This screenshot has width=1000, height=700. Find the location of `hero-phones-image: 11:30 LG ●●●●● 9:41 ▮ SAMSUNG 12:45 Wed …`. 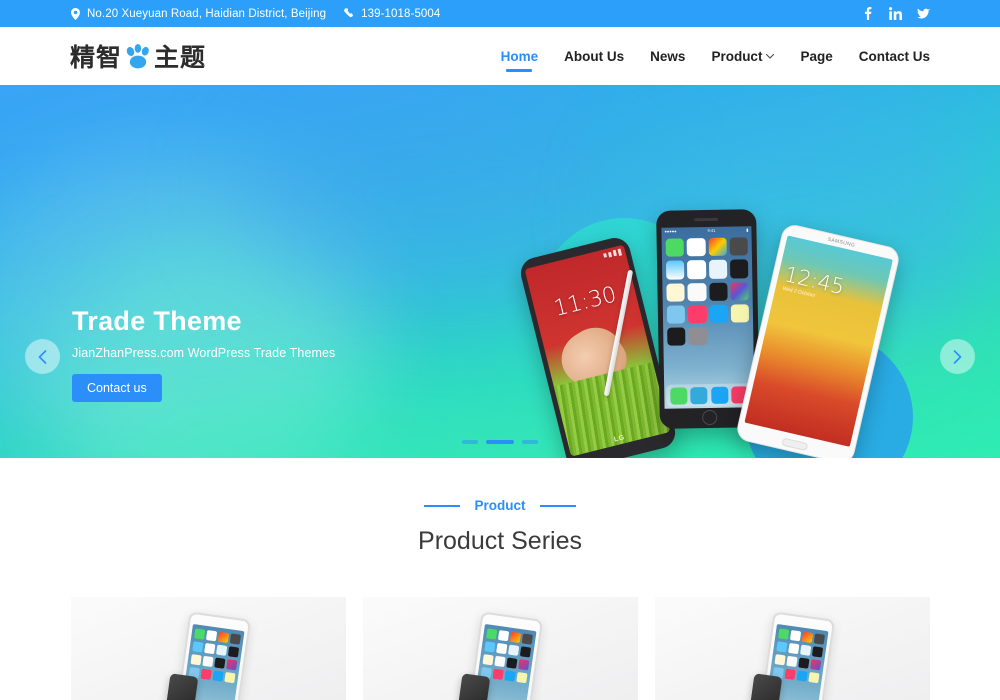

hero-phones-image: 11:30 LG ●●●●● 9:41 ▮ SAMSUNG 12:45 Wed … is located at coordinates (718, 331).